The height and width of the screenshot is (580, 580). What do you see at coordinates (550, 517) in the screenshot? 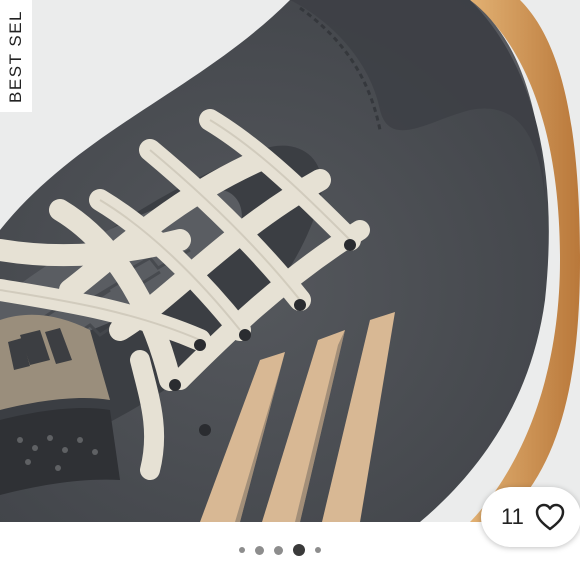
I see `heart-outline-icon` at bounding box center [550, 517].